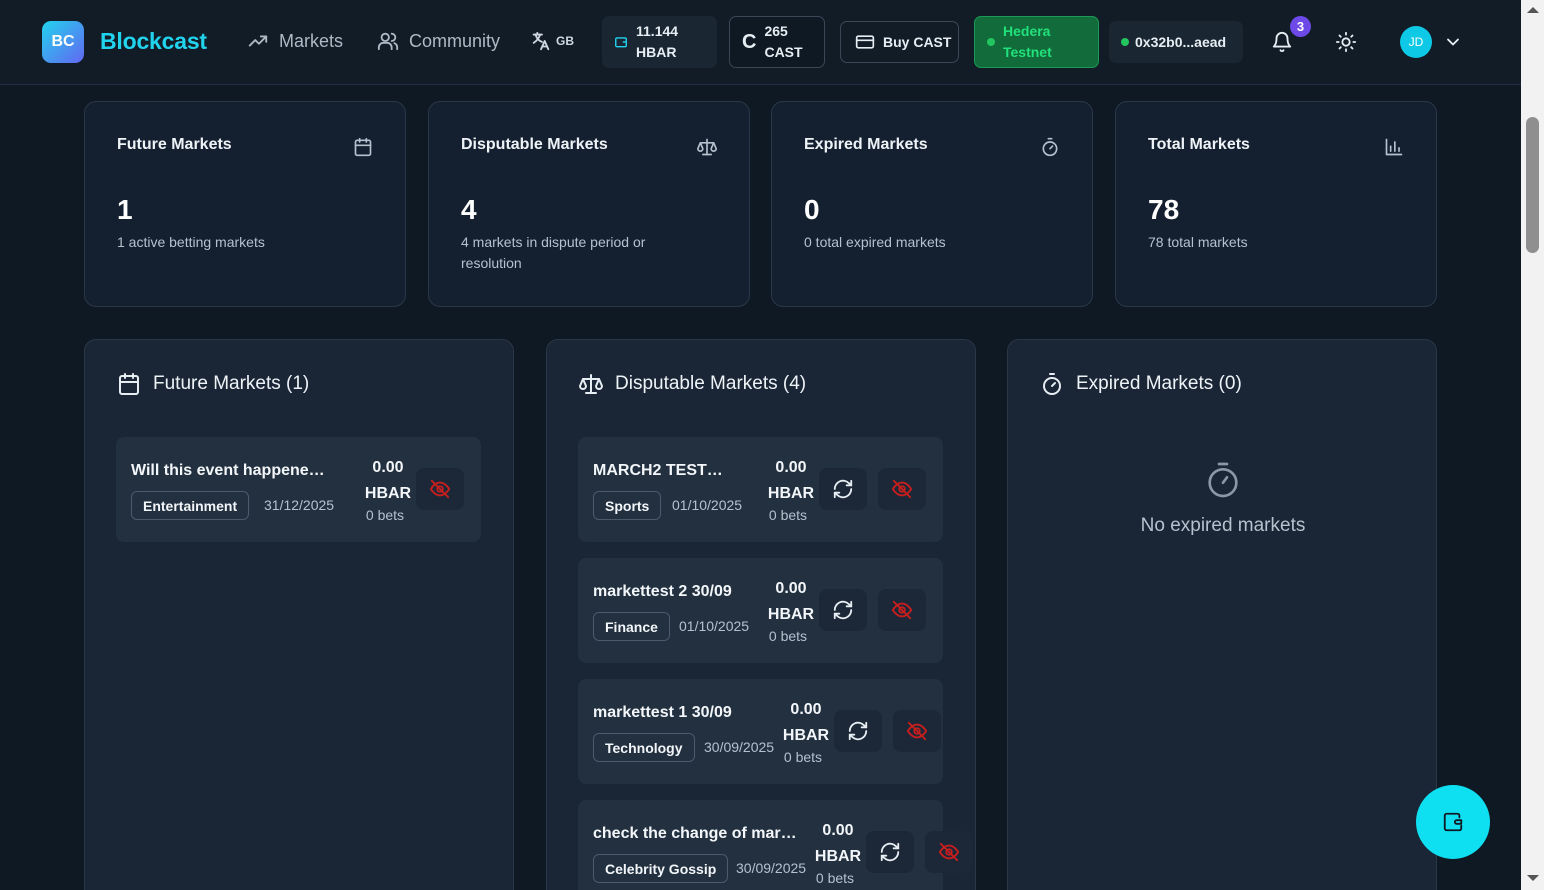 The width and height of the screenshot is (1544, 890). I want to click on nav-community: Community, so click(438, 41).